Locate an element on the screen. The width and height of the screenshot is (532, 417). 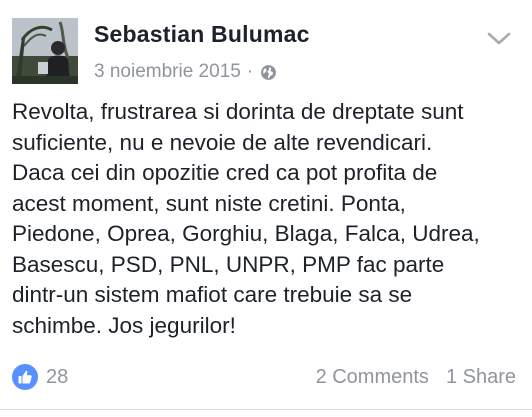
avatar is located at coordinates (45, 51).